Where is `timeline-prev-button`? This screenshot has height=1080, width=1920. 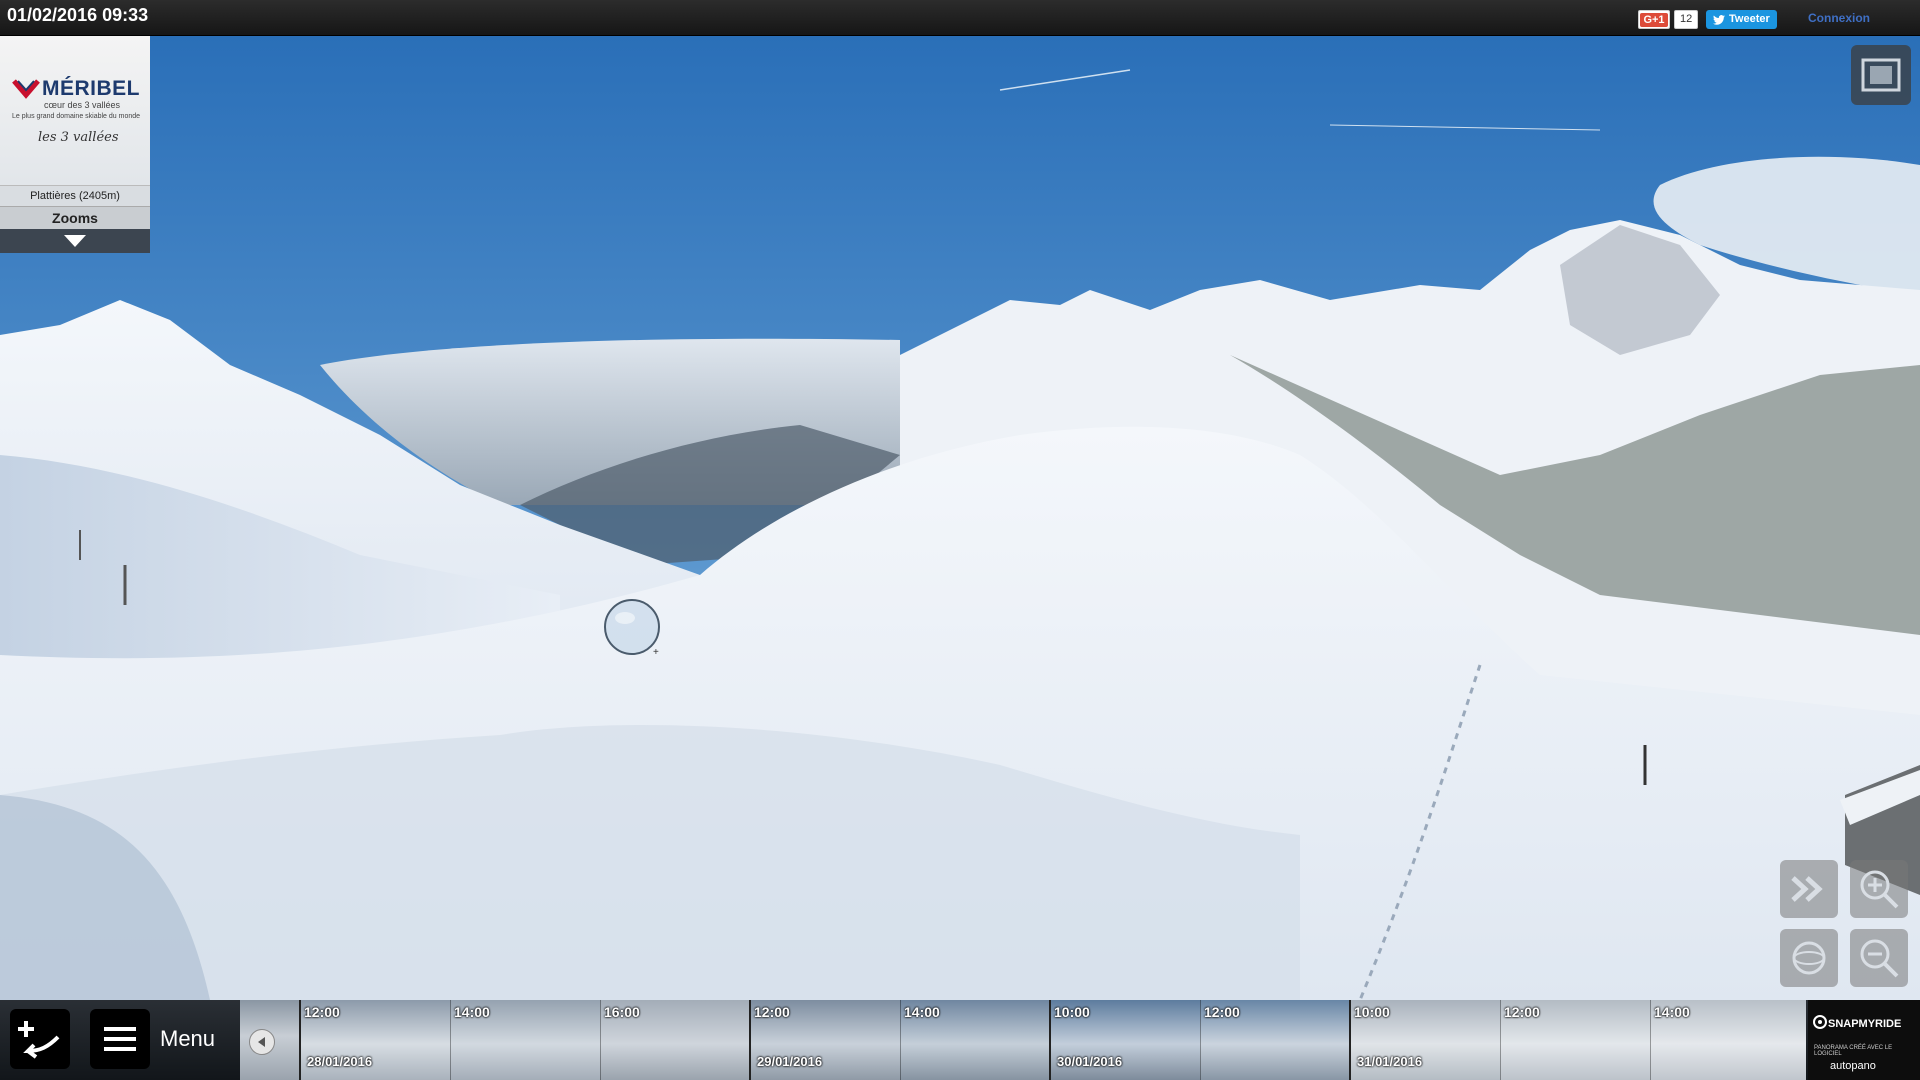
timeline-prev-button is located at coordinates (262, 1042).